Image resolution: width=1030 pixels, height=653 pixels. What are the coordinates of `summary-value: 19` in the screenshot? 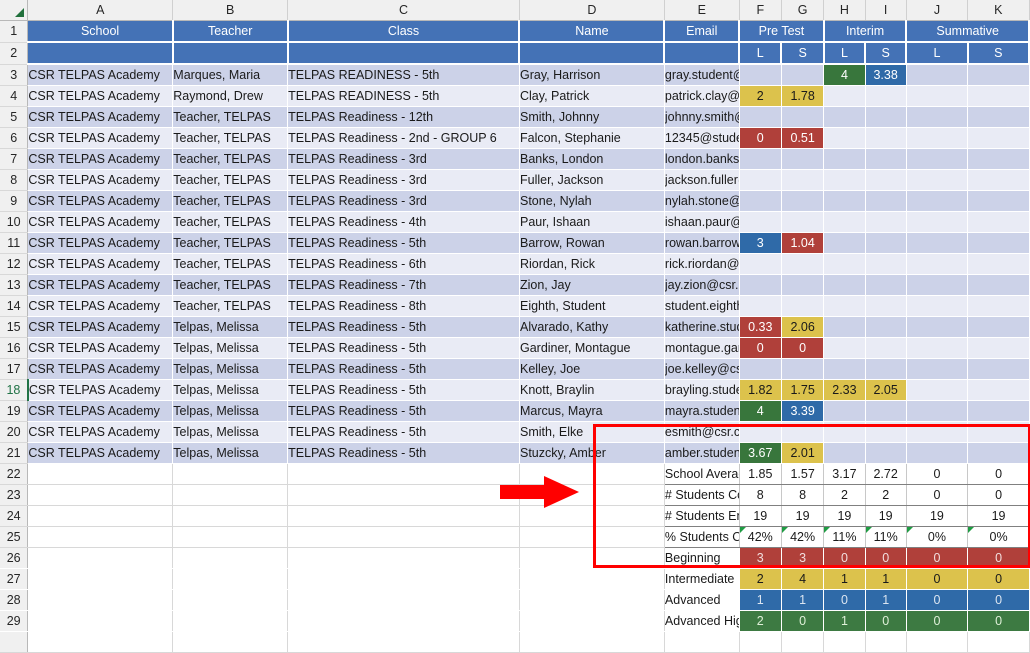 It's located at (844, 516).